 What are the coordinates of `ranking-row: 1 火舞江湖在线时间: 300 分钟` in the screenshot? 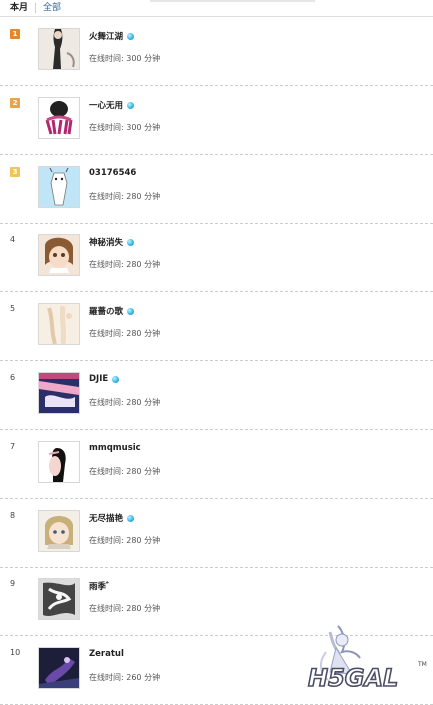 It's located at (216, 51).